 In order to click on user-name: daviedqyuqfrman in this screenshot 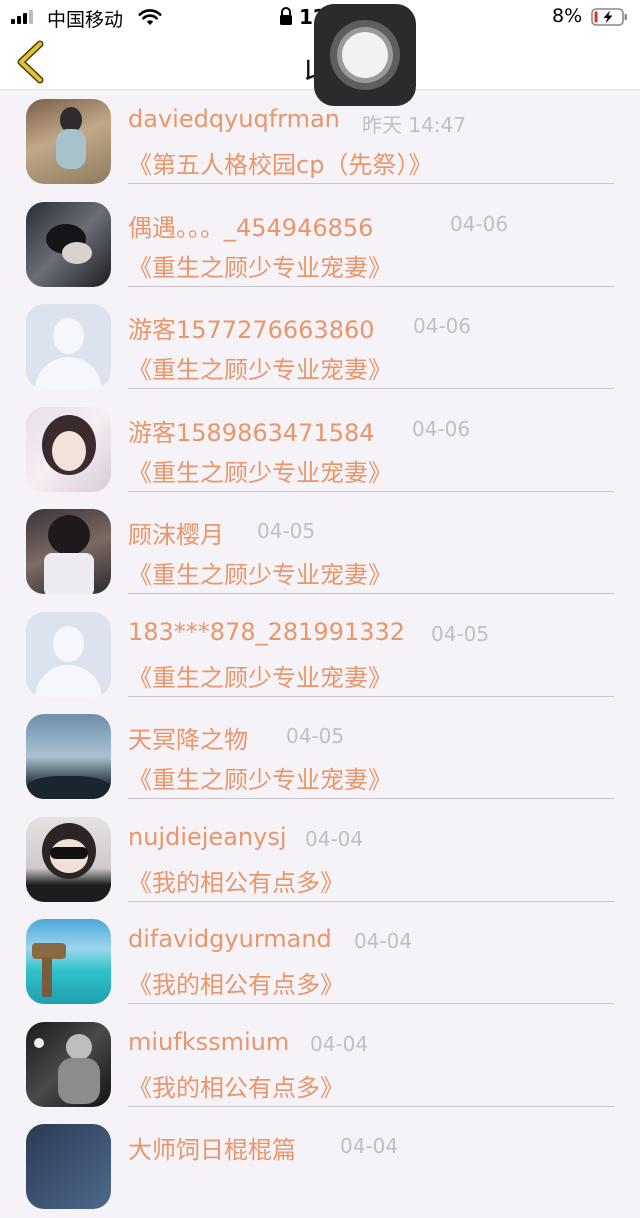, I will do `click(234, 119)`.